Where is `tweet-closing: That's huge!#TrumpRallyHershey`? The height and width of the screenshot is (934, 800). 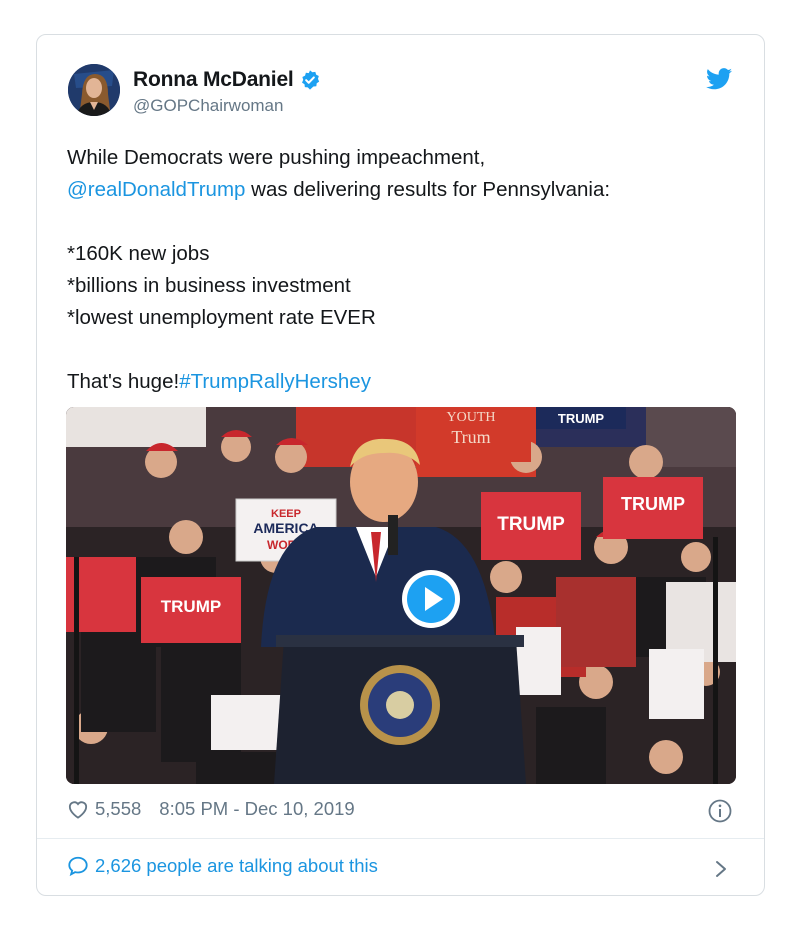 tweet-closing: That's huge!#TrumpRallyHershey is located at coordinates (407, 382).